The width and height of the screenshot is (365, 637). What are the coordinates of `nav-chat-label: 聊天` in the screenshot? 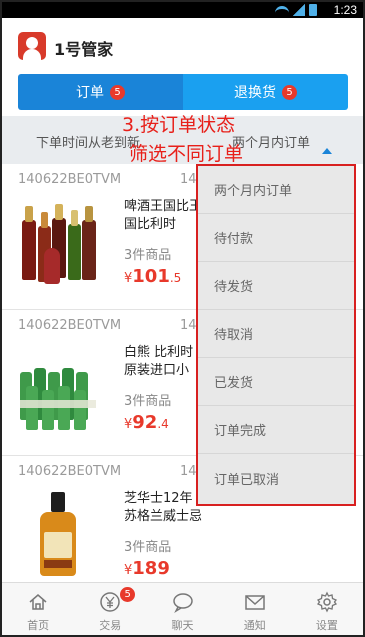 It's located at (182, 625).